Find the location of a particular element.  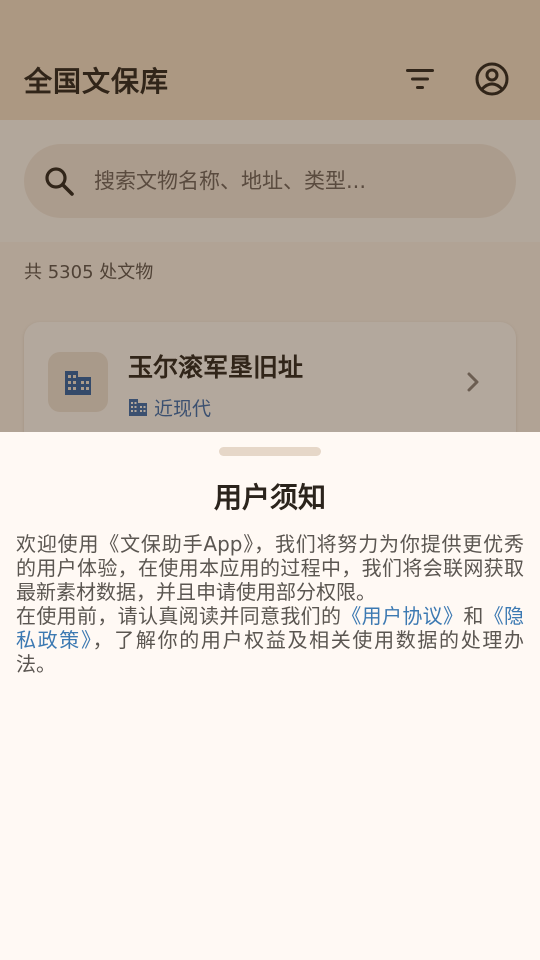

notice-text: 和 is located at coordinates (473, 616).